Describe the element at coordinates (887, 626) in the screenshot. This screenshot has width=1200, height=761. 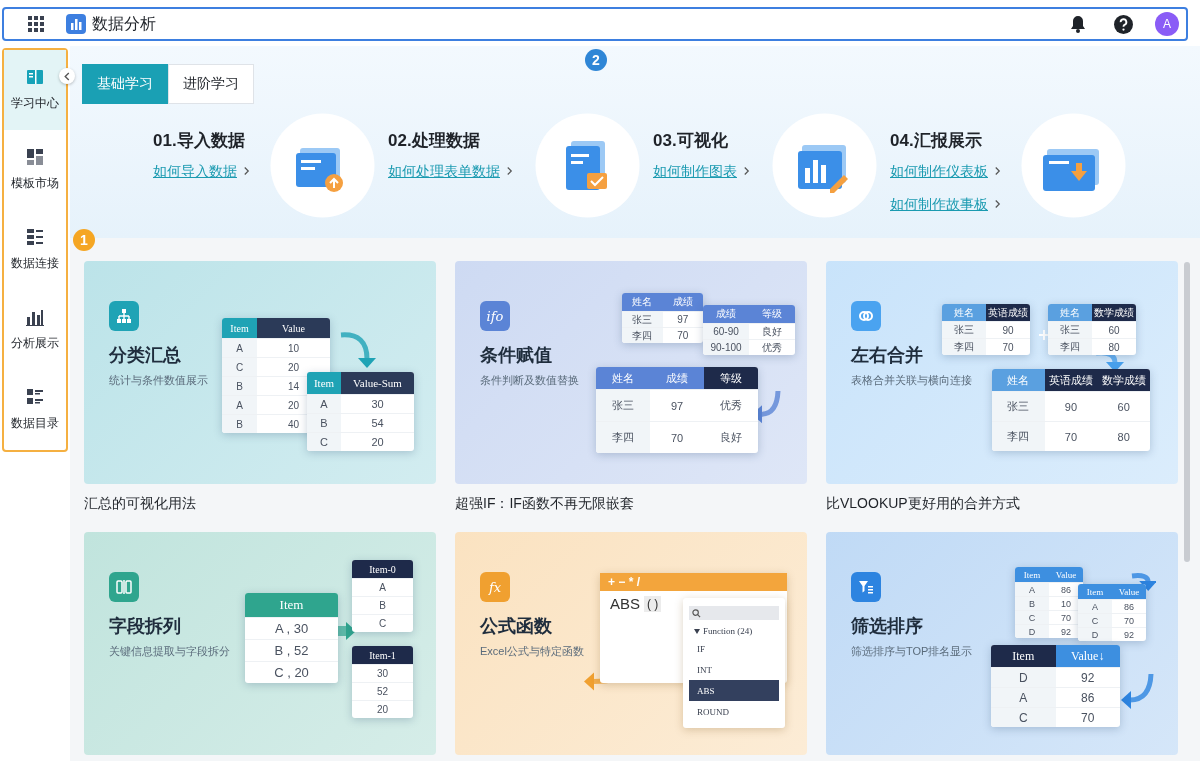
I see `card-title: 筛选排序` at that location.